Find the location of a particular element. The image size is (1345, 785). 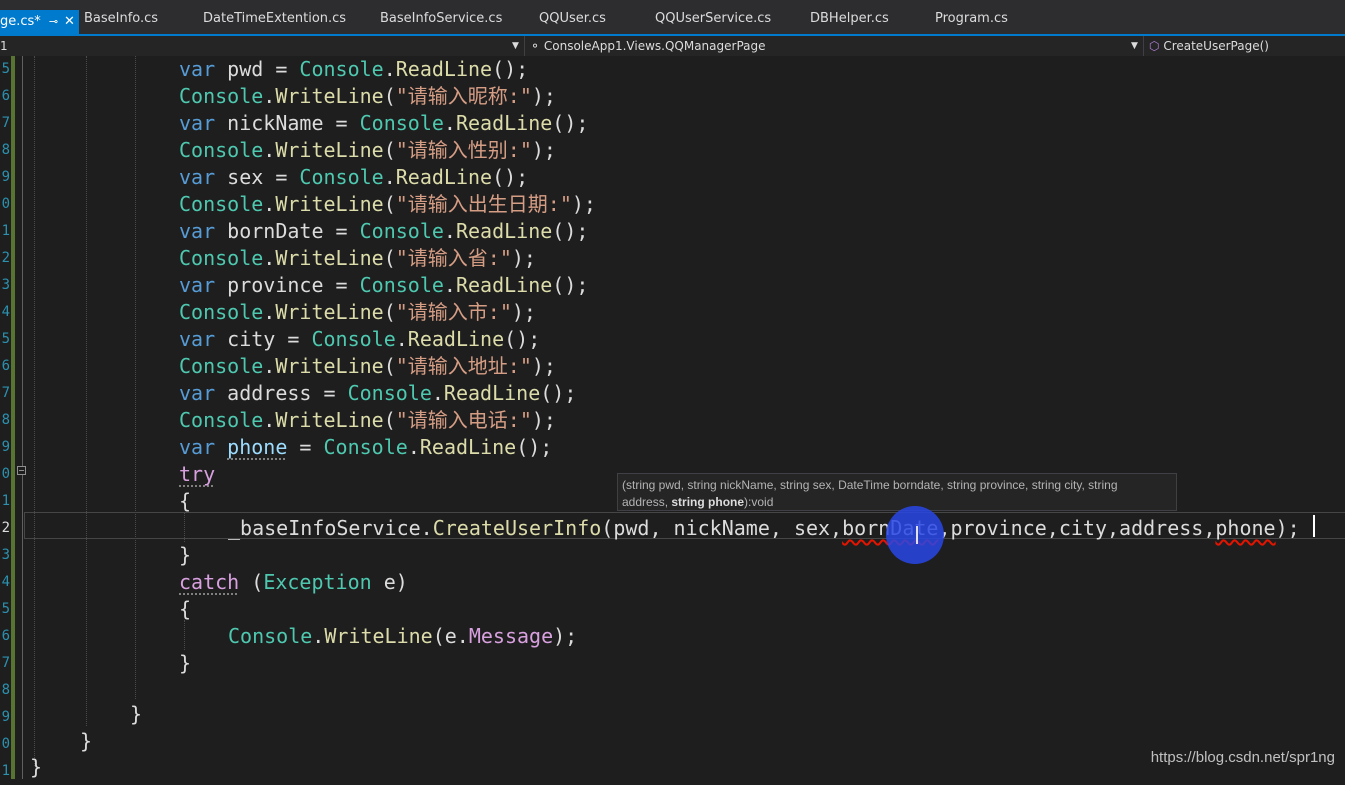

tab-baseinfoservice: BaseInfoService.cs is located at coordinates (441, 19).